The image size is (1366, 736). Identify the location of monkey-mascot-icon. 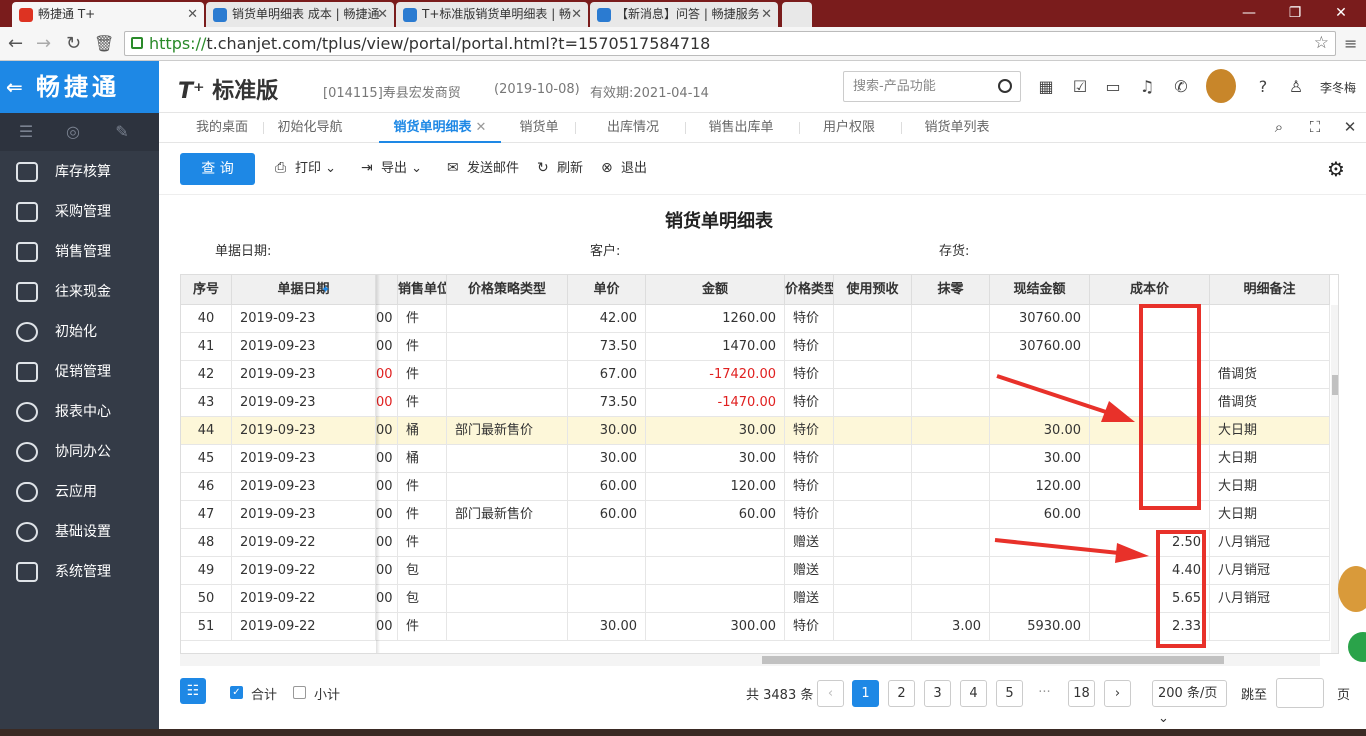
(1221, 86).